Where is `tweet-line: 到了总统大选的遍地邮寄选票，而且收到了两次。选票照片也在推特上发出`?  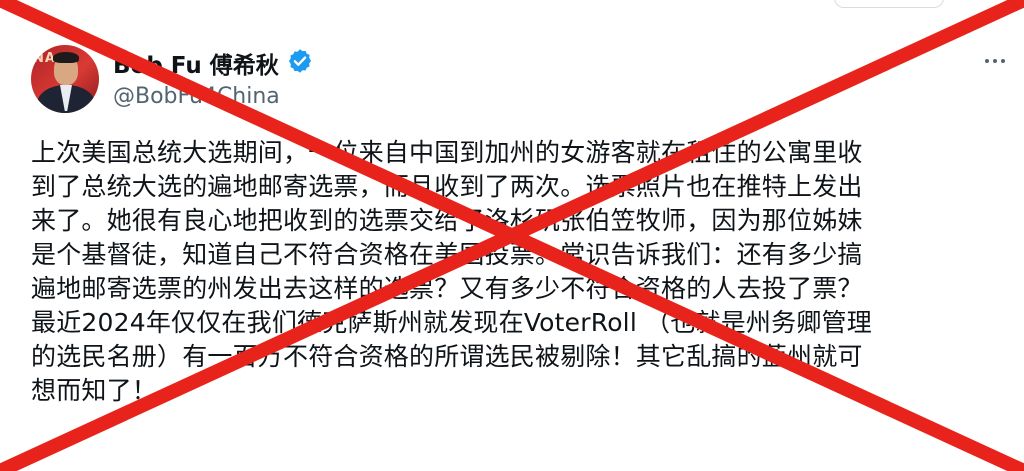
tweet-line: 到了总统大选的遍地邮寄选票，而且收到了两次。选票照片也在推特上发出 is located at coordinates (447, 186).